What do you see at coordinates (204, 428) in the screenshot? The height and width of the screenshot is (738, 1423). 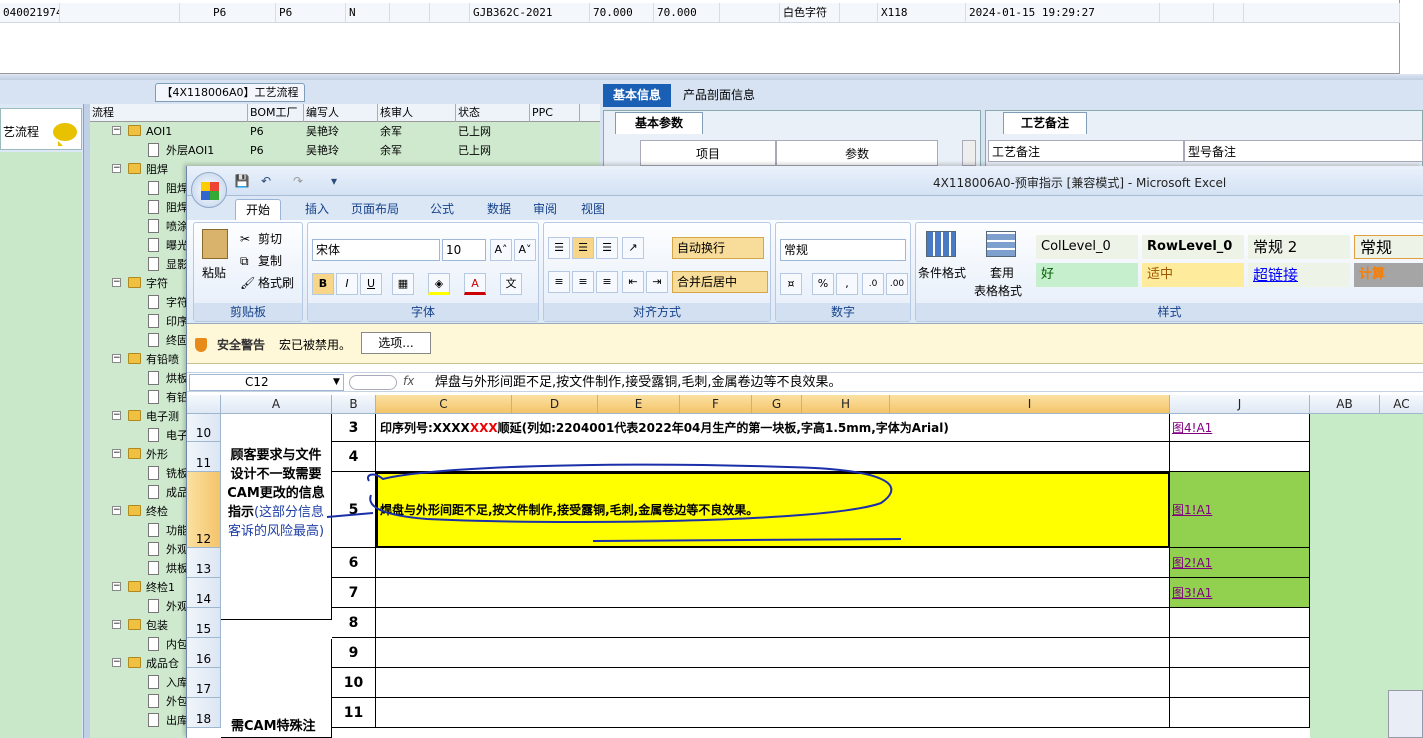 I see `row-header: 10` at bounding box center [204, 428].